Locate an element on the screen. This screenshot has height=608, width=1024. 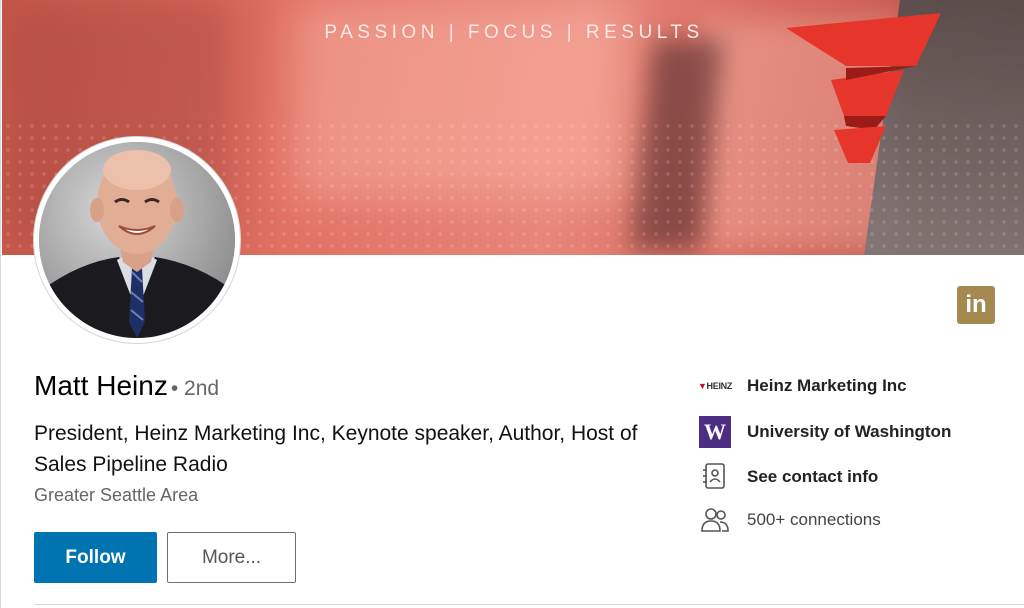
connections-link: 500+ connections is located at coordinates (790, 520).